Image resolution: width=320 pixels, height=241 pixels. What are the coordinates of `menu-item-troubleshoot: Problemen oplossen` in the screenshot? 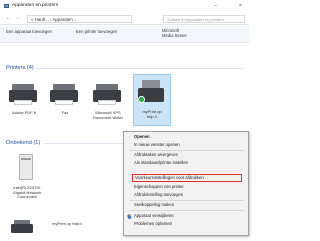 It's located at (153, 224).